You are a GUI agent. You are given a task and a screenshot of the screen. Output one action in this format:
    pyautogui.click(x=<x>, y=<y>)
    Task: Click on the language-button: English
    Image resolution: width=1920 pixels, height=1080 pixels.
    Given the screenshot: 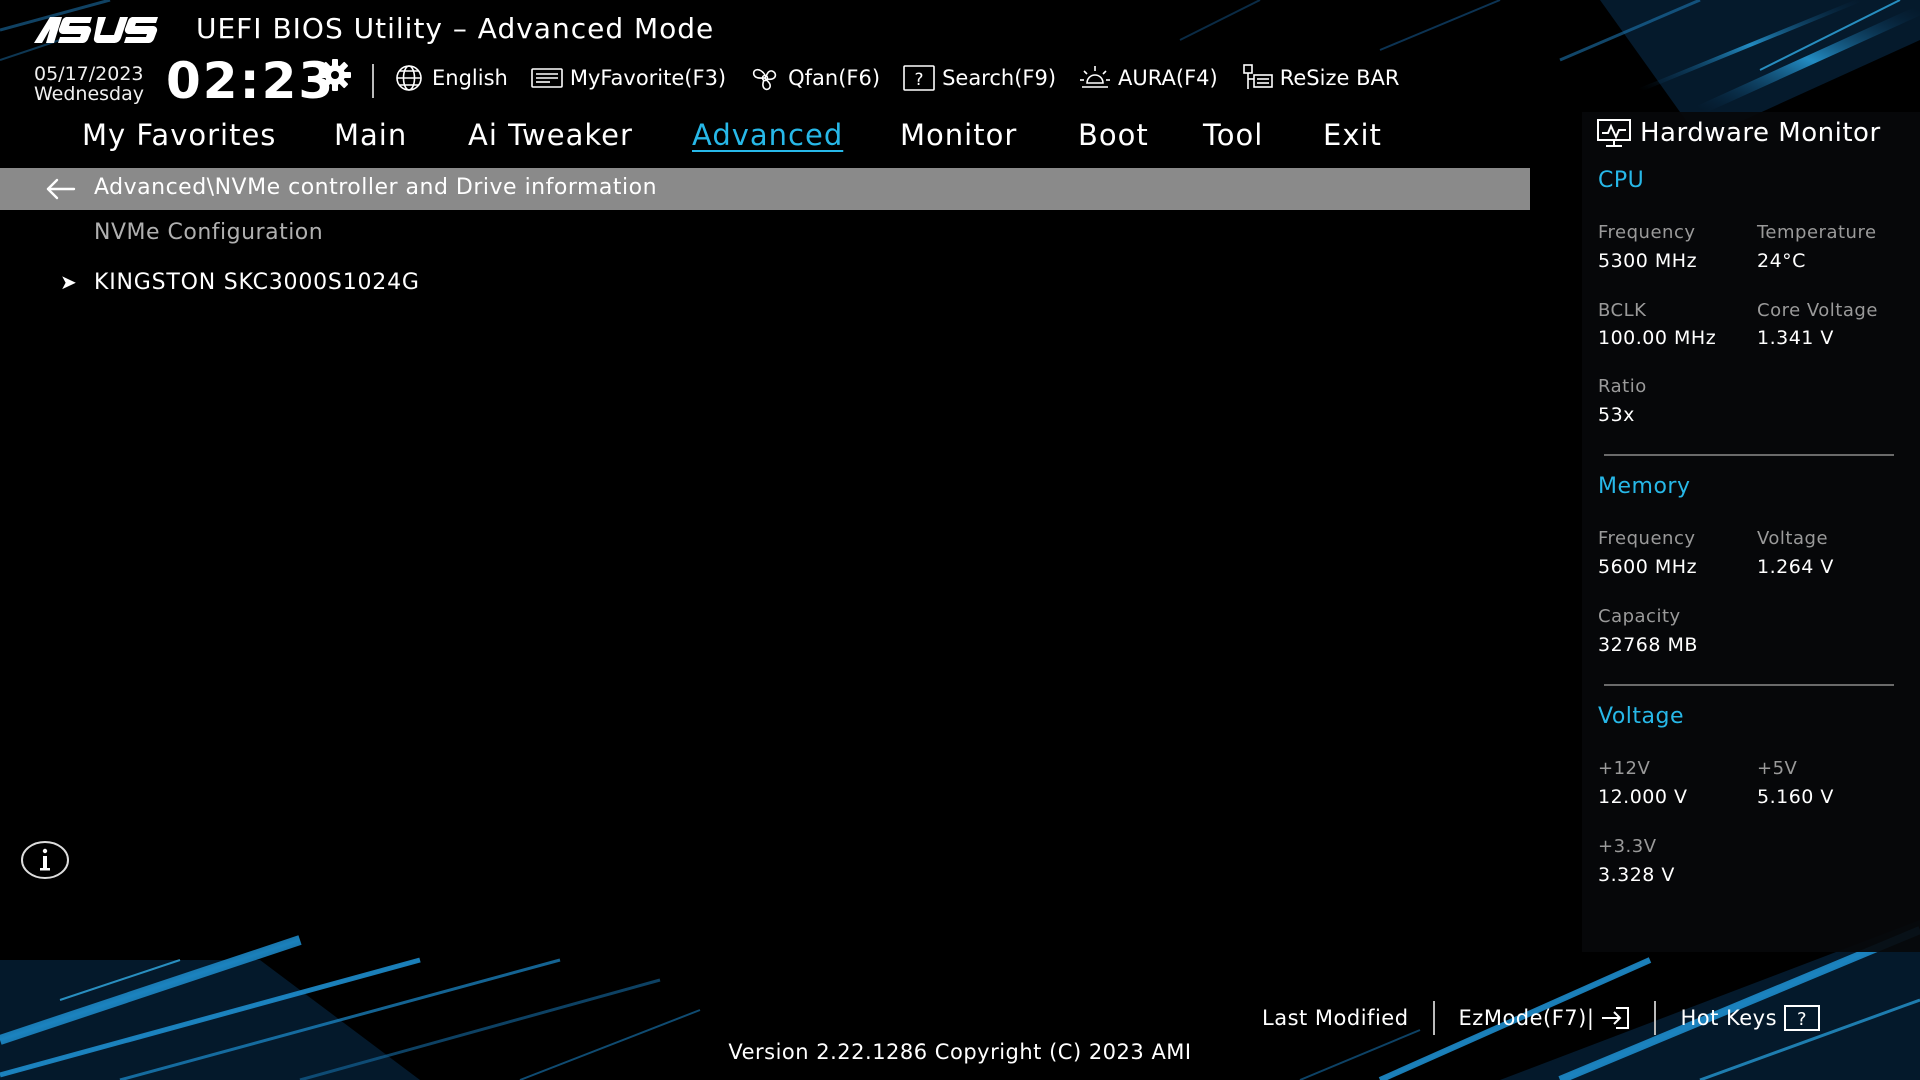 What is the action you would take?
    pyautogui.click(x=450, y=78)
    